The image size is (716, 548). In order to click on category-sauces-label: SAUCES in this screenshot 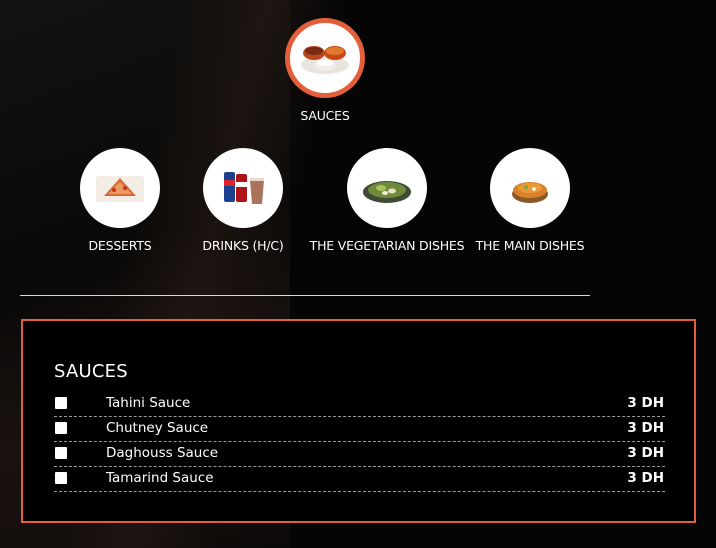, I will do `click(324, 115)`.